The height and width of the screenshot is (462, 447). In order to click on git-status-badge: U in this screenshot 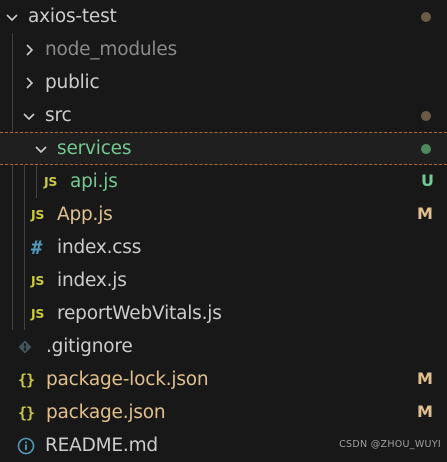, I will do `click(427, 180)`.